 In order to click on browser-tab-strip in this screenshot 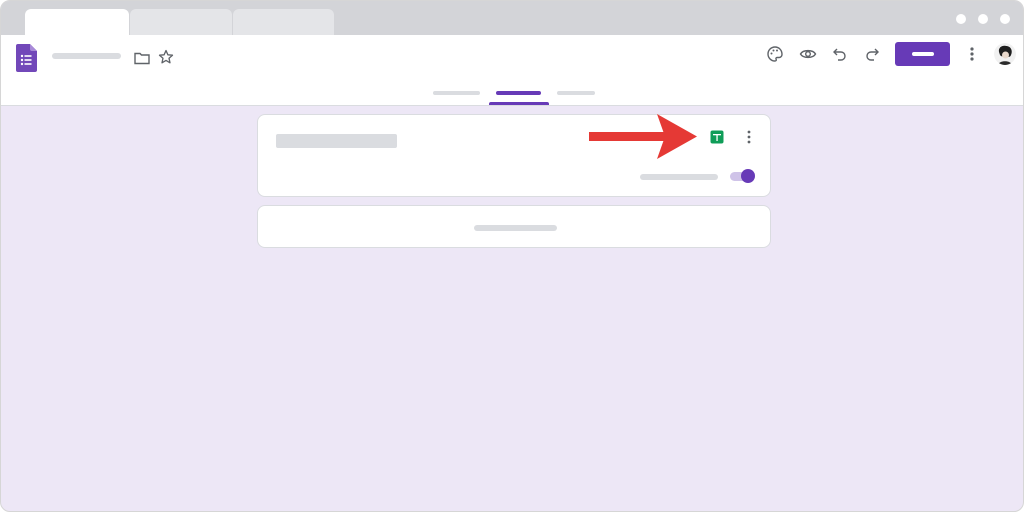, I will do `click(512, 18)`.